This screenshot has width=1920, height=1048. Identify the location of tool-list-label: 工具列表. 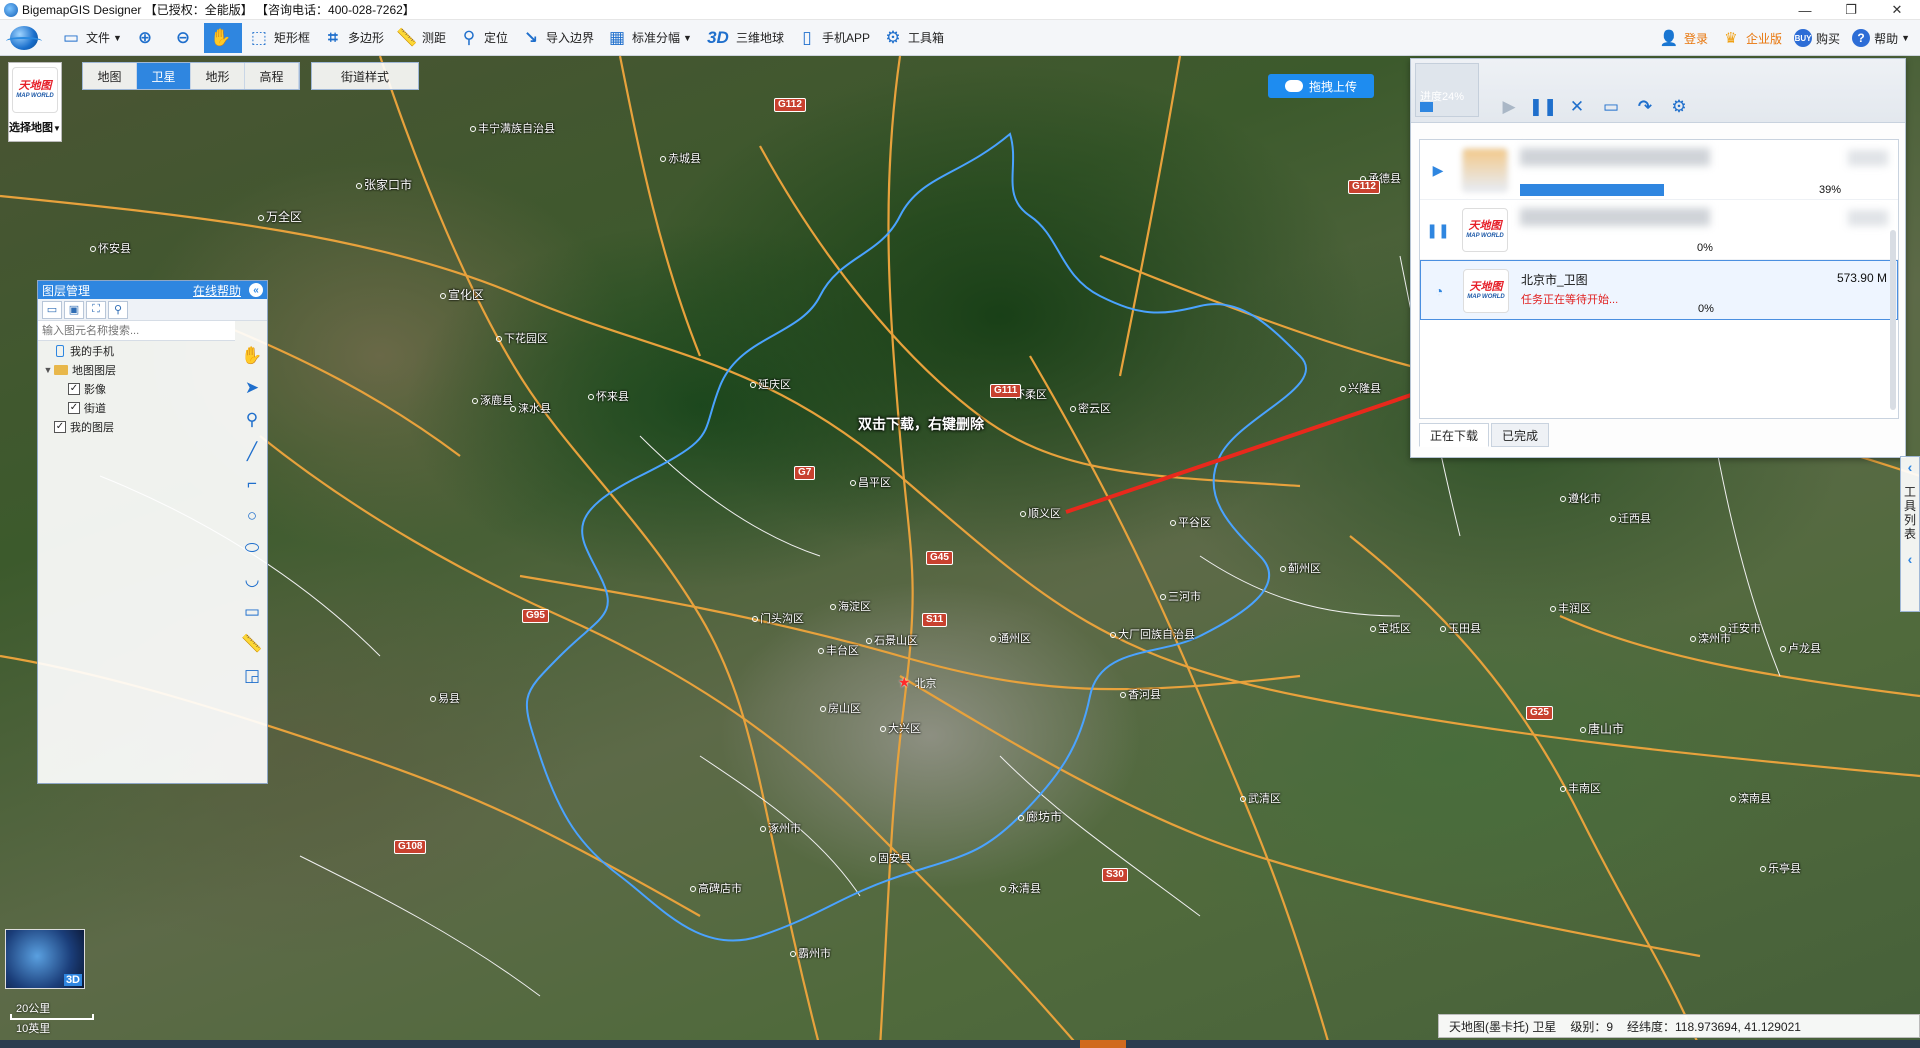
(1909, 513).